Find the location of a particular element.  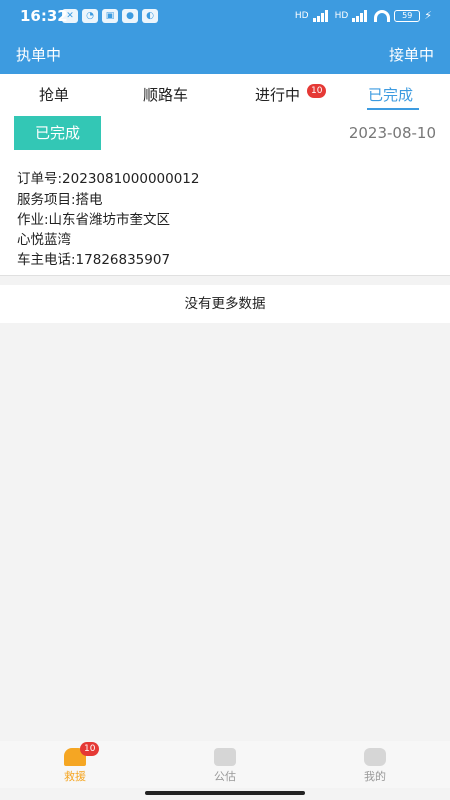

tab-grab-order: 抢单 is located at coordinates (54, 94).